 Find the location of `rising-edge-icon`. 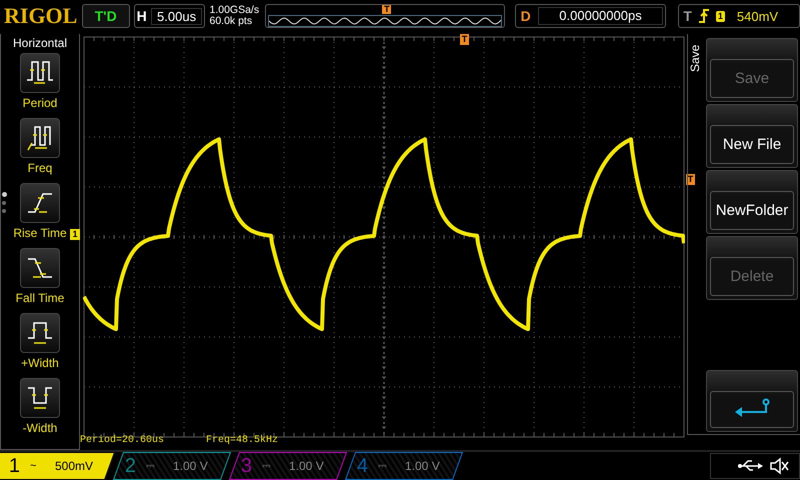

rising-edge-icon is located at coordinates (704, 16).